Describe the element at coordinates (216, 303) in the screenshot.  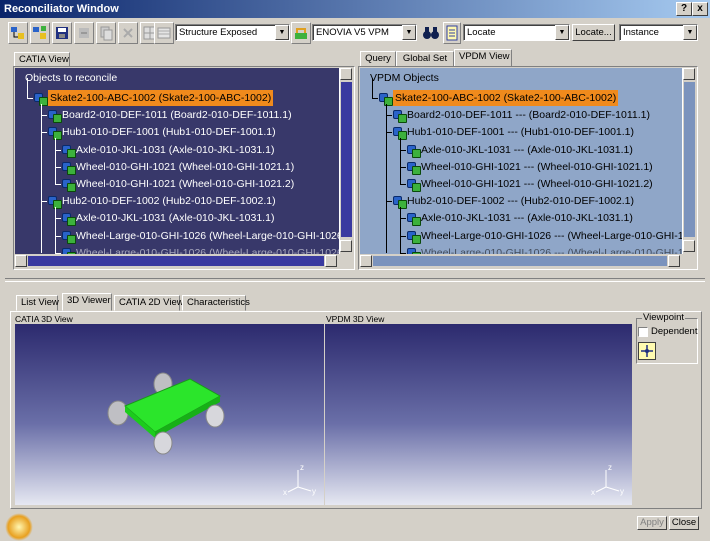
I see `tab-characteristics: Characteristics` at that location.